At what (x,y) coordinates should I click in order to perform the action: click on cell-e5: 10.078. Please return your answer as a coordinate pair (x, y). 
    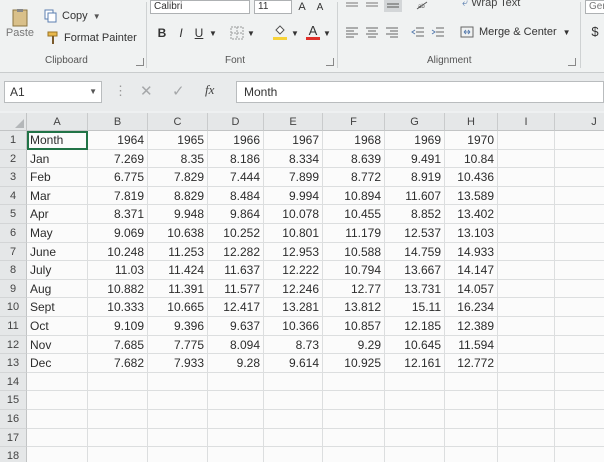
    Looking at the image, I should click on (293, 214).